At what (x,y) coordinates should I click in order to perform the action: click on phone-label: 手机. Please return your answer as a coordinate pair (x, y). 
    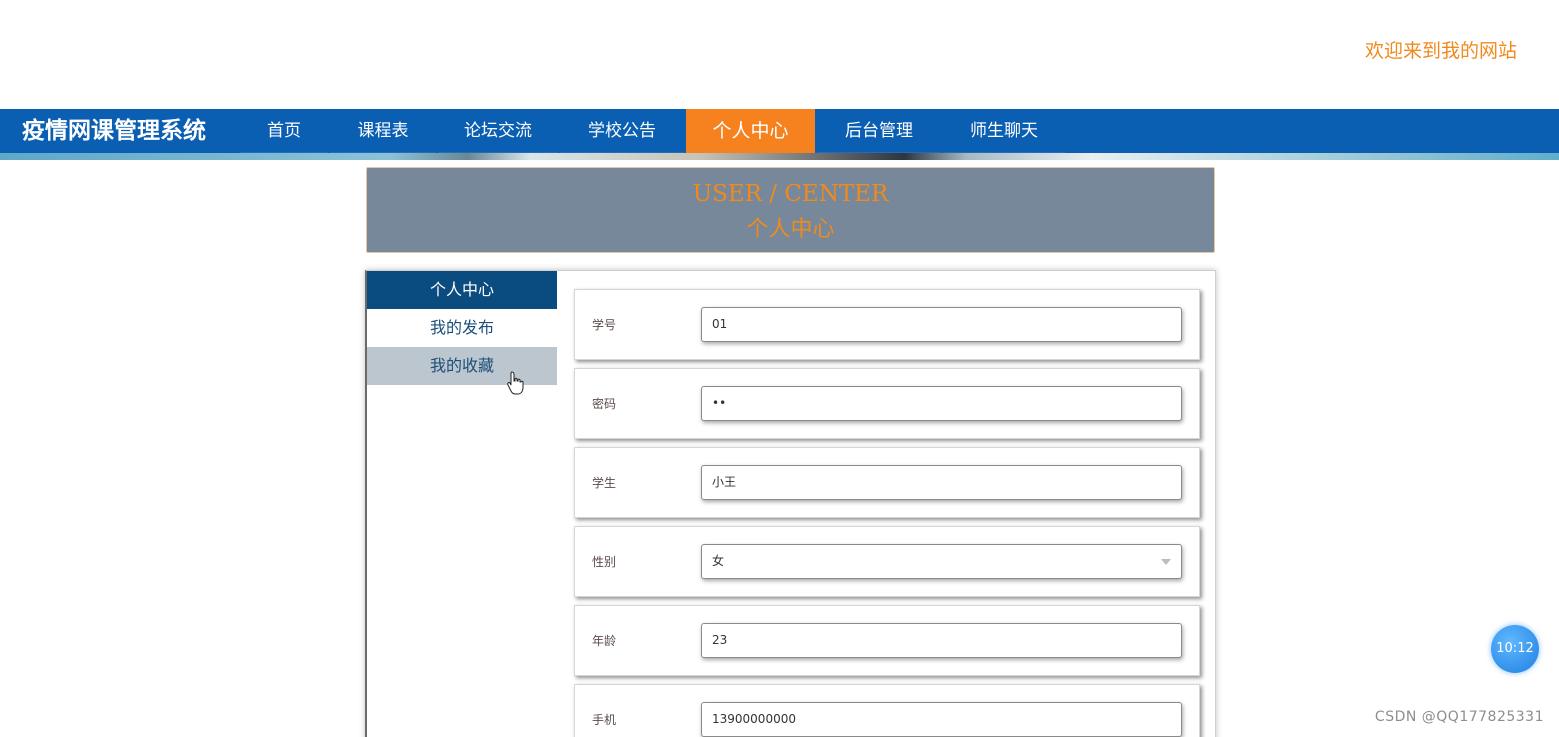
    Looking at the image, I should click on (604, 720).